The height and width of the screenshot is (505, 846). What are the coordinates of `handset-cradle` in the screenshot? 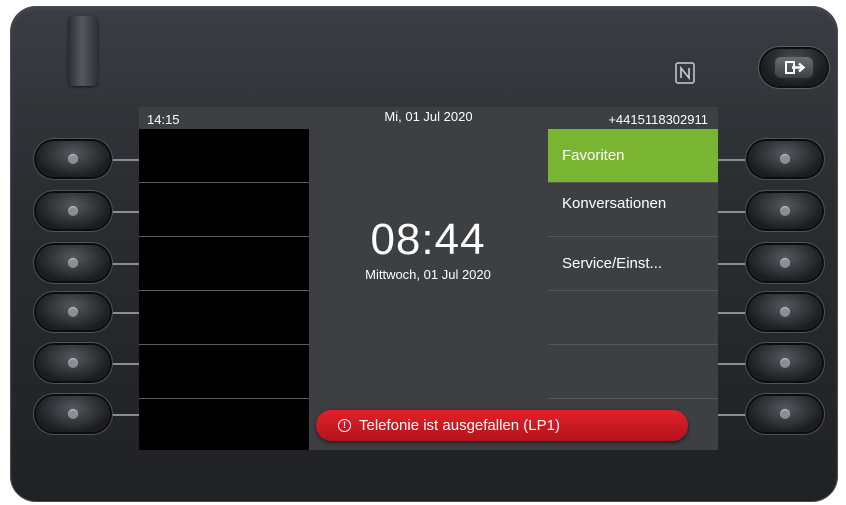 It's located at (83, 51).